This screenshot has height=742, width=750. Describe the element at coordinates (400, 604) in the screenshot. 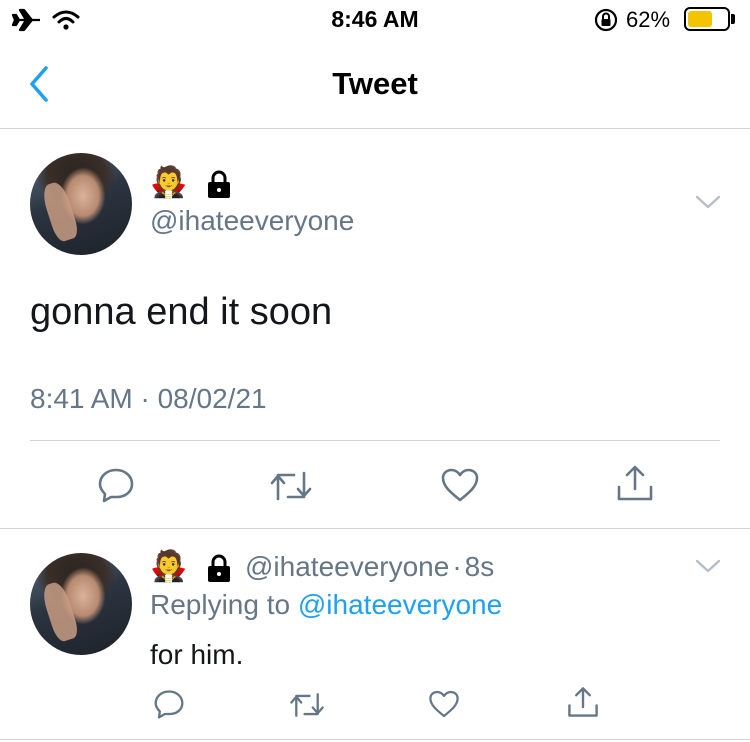

I see `replying-to-handle: @ihateeveryone` at that location.